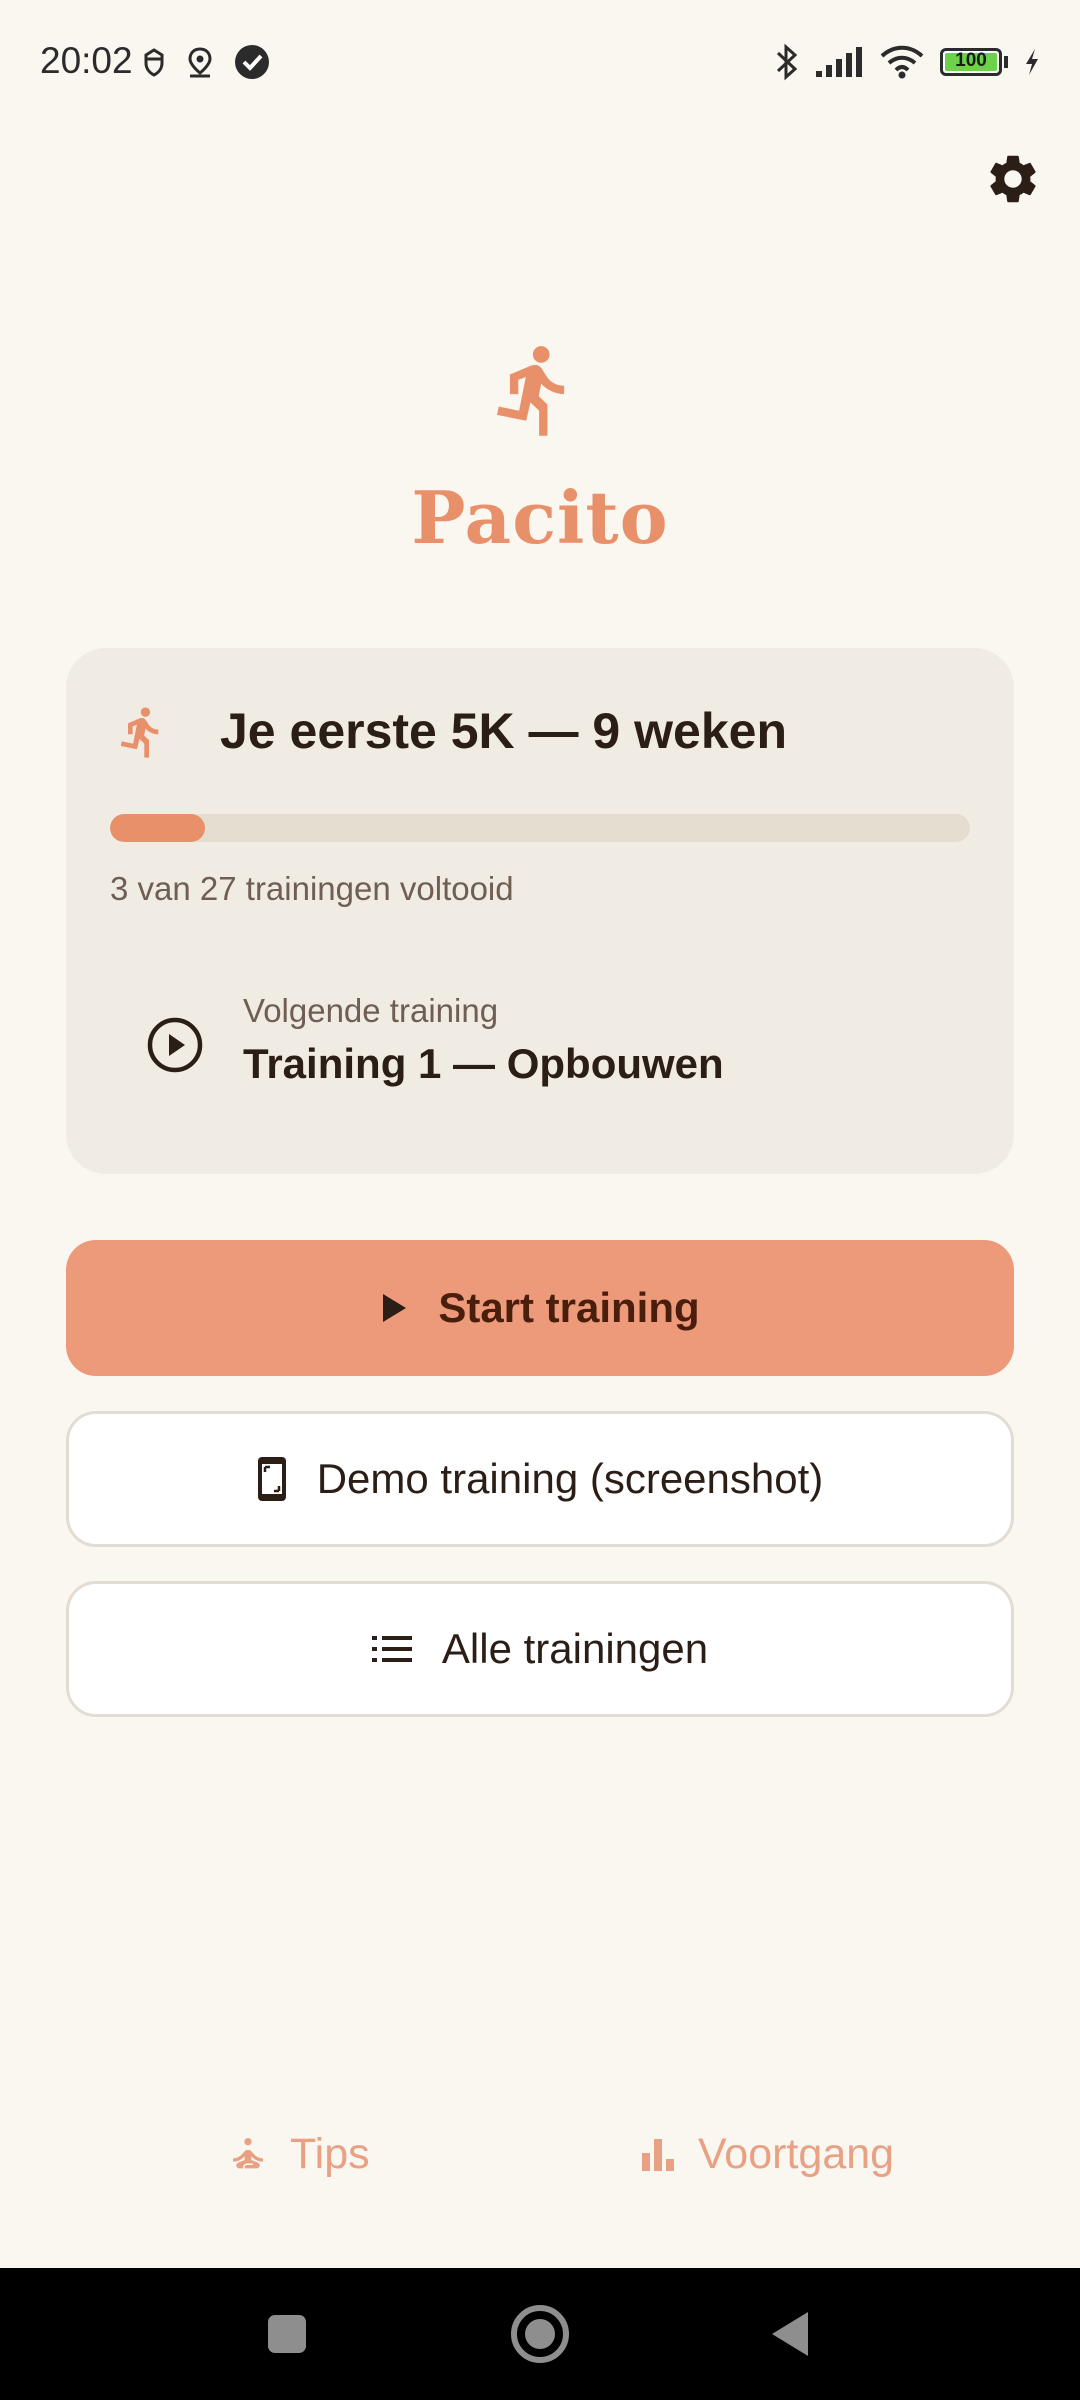 The height and width of the screenshot is (2400, 1080). Describe the element at coordinates (796, 2154) in the screenshot. I see `nav-progress-label: Voortgang` at that location.